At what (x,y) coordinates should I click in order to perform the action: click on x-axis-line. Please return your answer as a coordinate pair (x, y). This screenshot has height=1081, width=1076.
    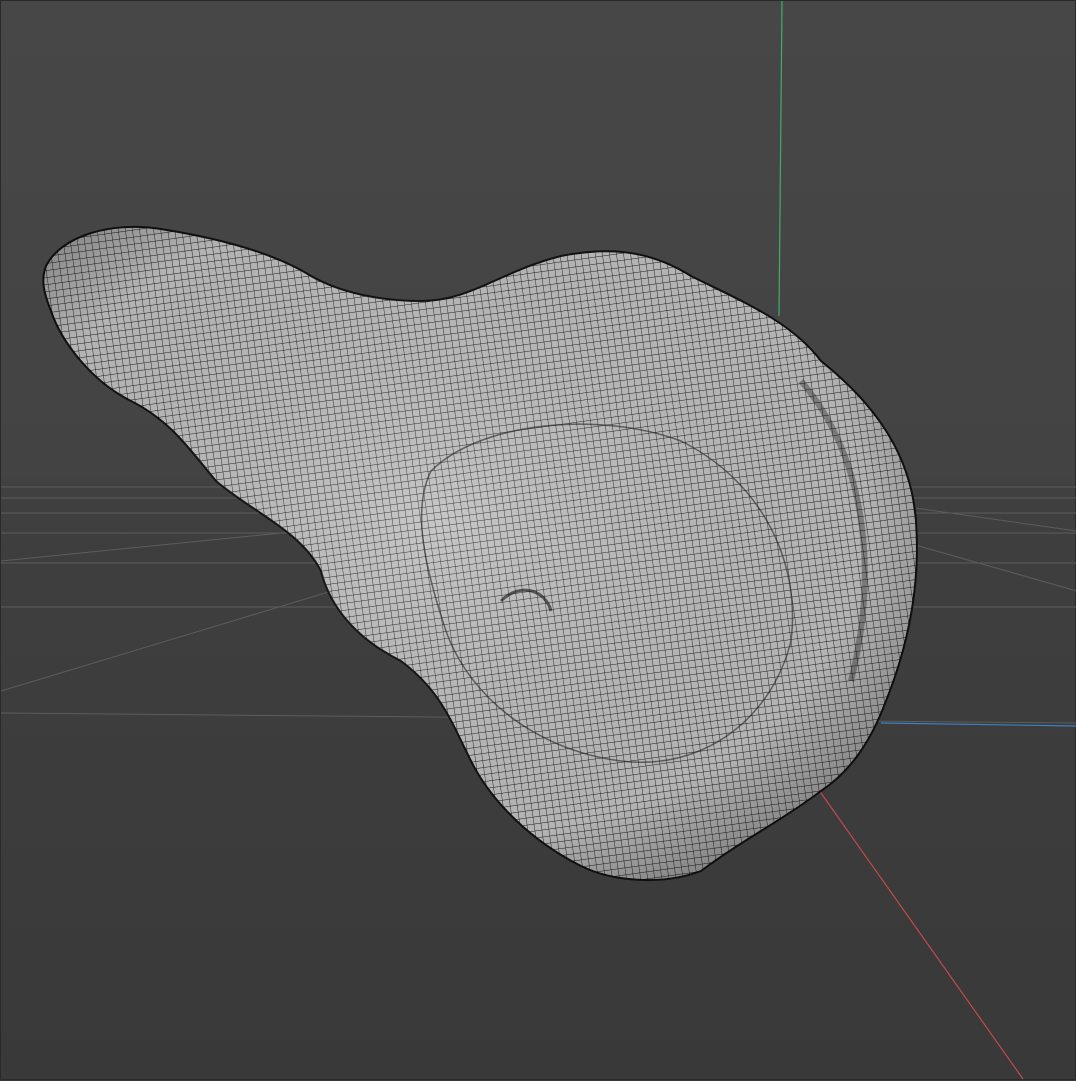
    Looking at the image, I should click on (919, 932).